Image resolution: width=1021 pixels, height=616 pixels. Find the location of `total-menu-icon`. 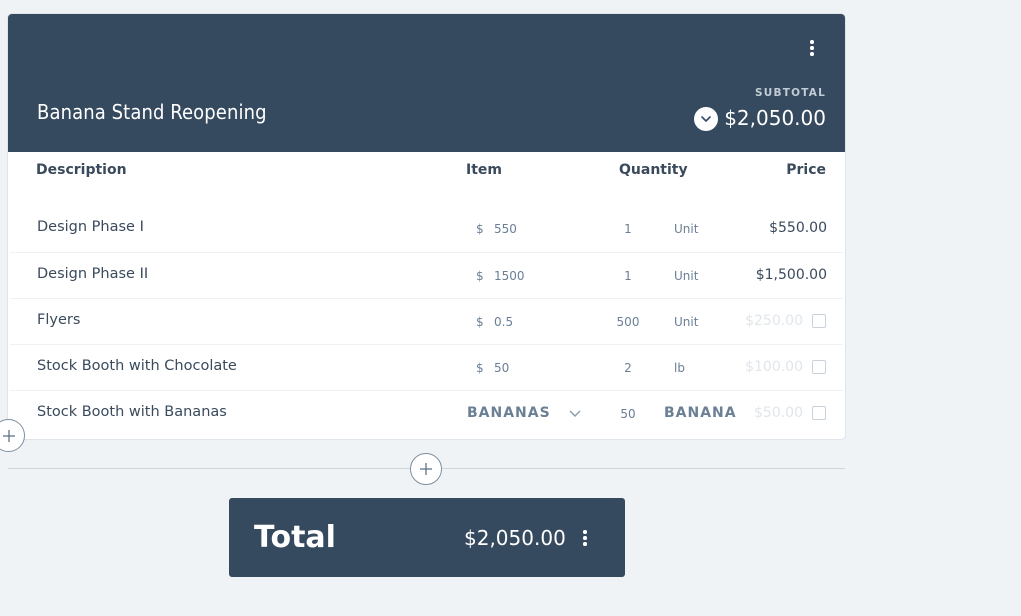

total-menu-icon is located at coordinates (585, 538).